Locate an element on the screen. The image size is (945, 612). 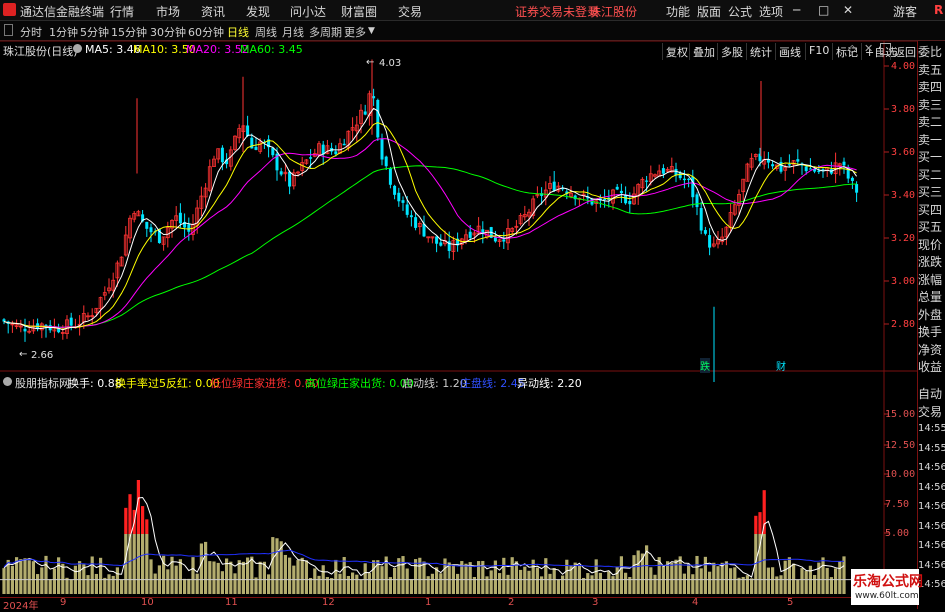
side-panel-item: 买四 is located at coordinates (931, 209).